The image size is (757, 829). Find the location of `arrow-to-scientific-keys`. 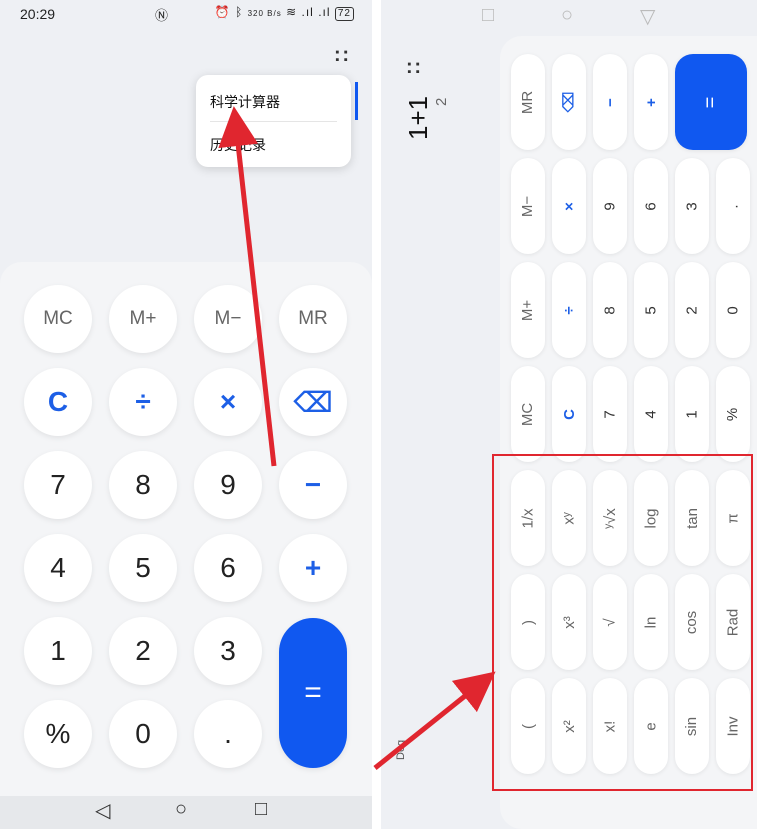

arrow-to-scientific-keys is located at coordinates (434, 720).